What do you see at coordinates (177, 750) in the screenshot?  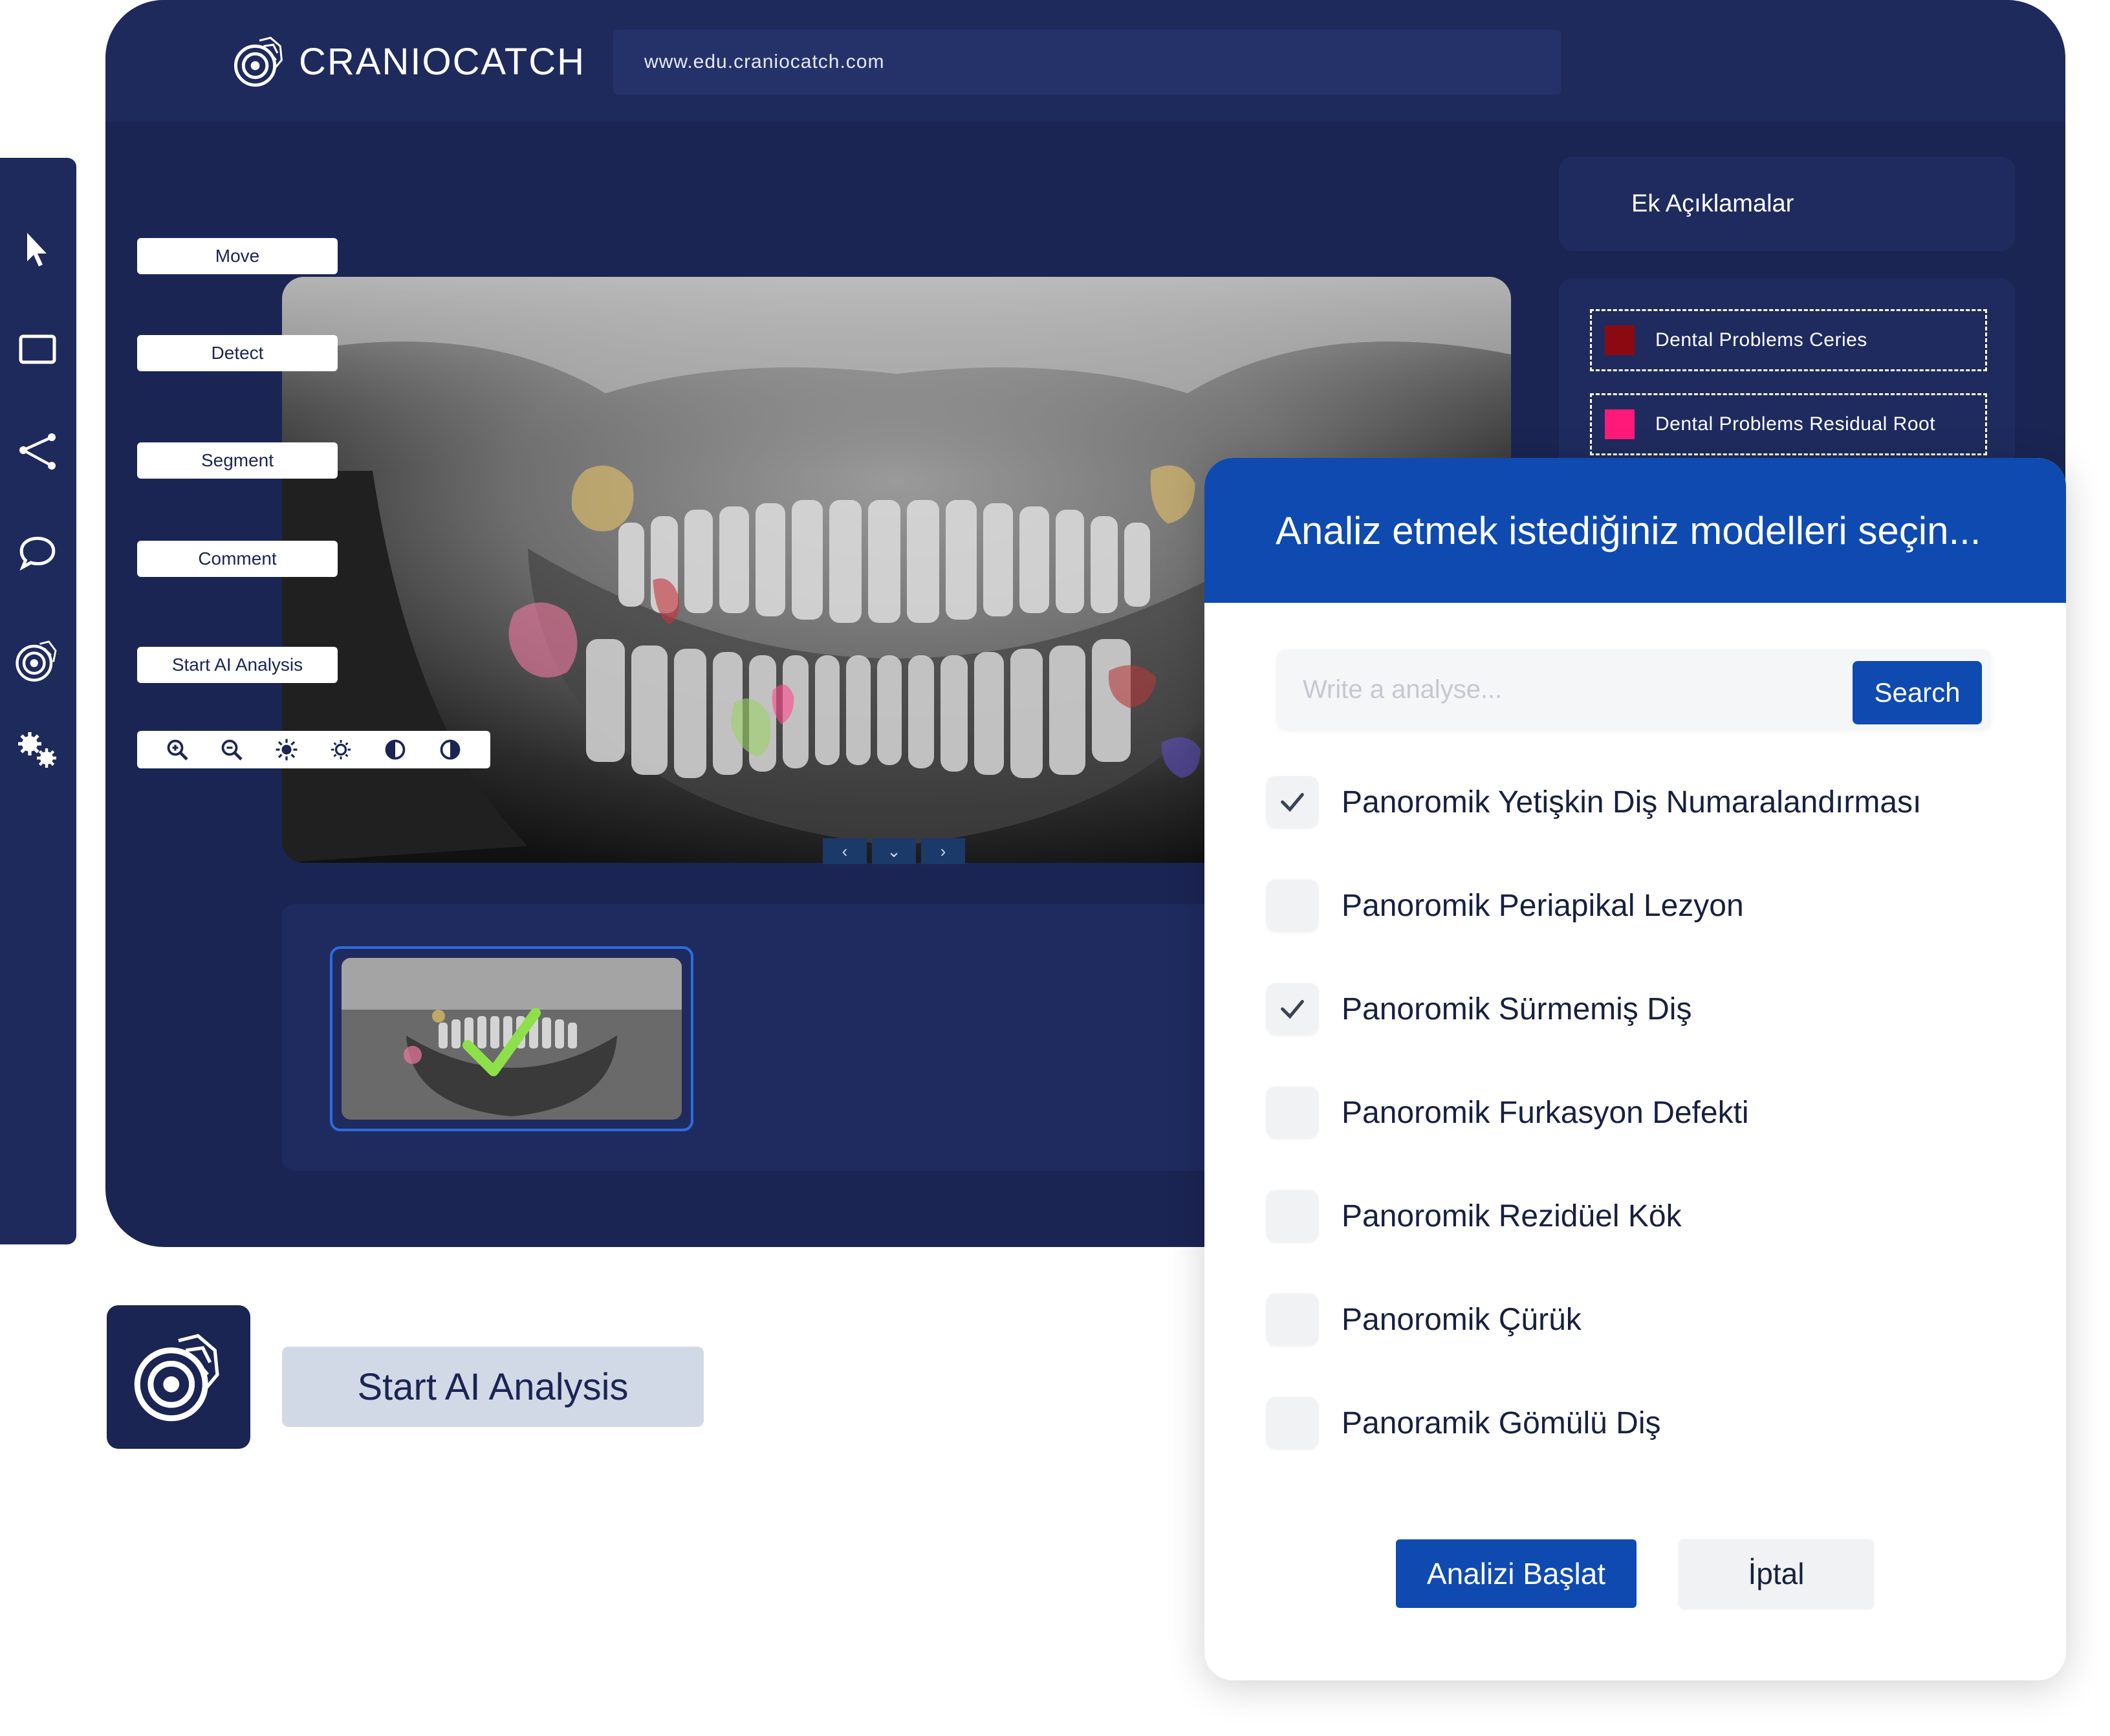 I see `zoom-in-icon` at bounding box center [177, 750].